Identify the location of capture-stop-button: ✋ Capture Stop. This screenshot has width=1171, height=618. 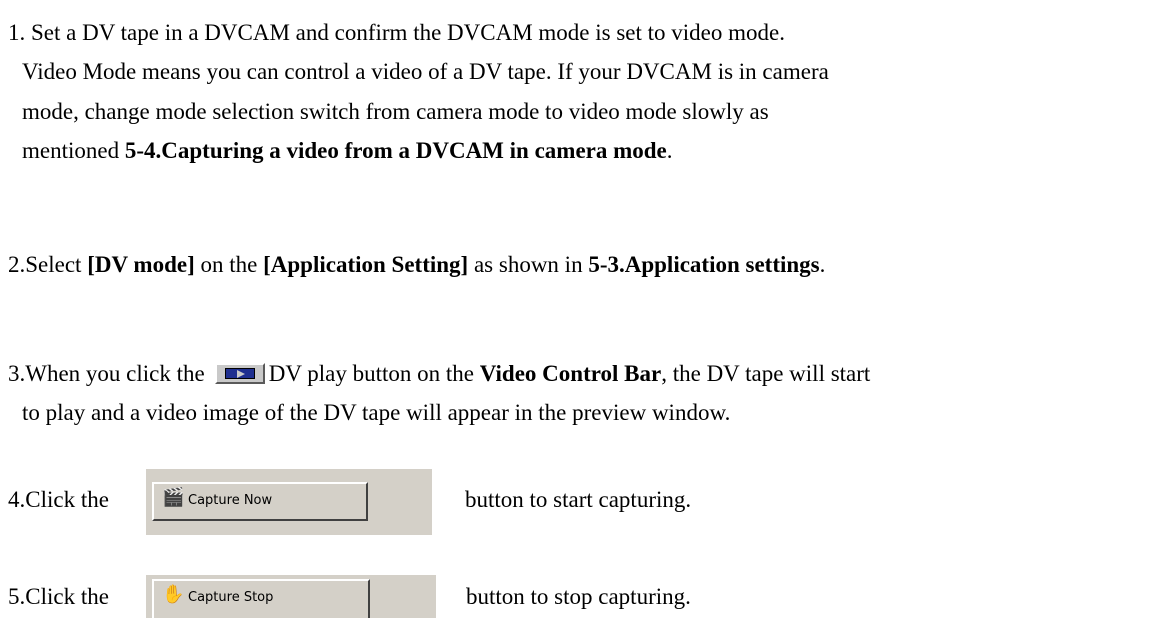
(261, 598).